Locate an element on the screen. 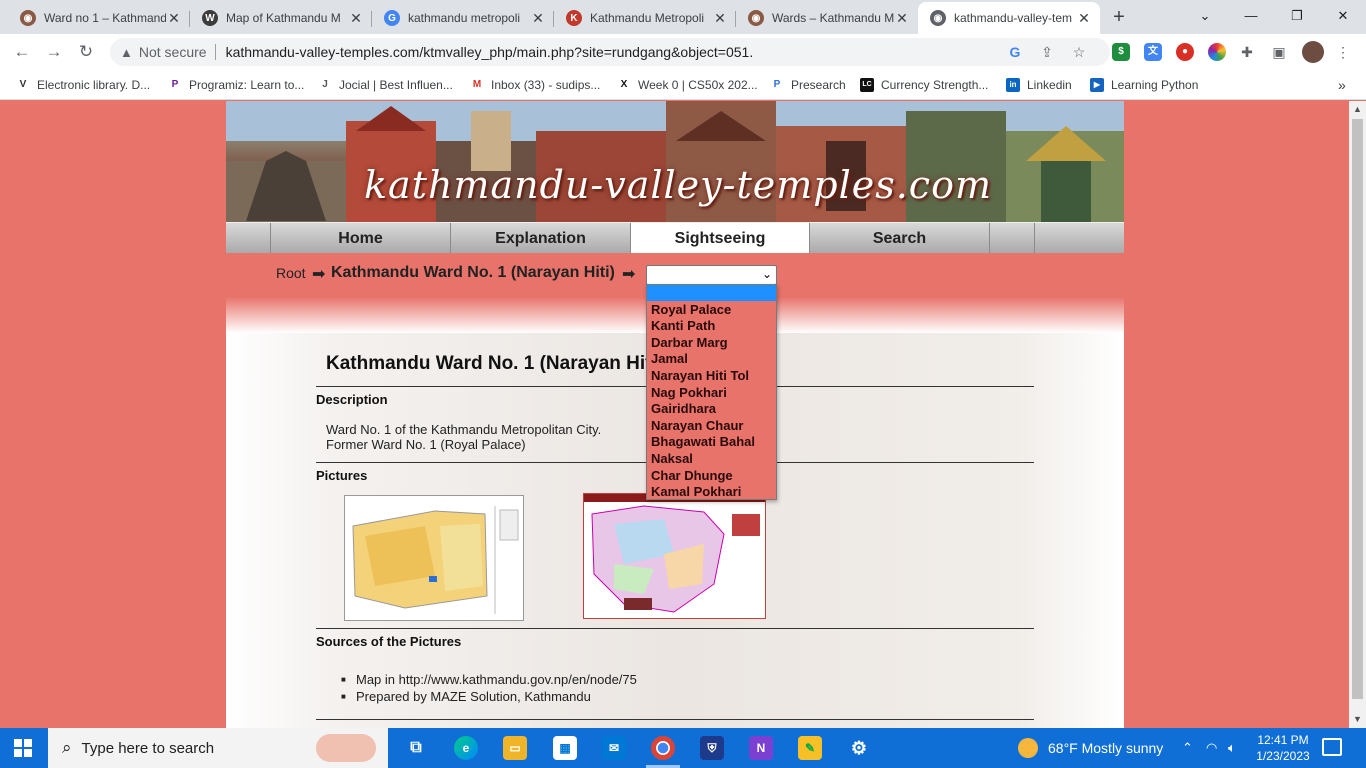 This screenshot has width=1366, height=768. mail-icon: ✉ is located at coordinates (614, 748).